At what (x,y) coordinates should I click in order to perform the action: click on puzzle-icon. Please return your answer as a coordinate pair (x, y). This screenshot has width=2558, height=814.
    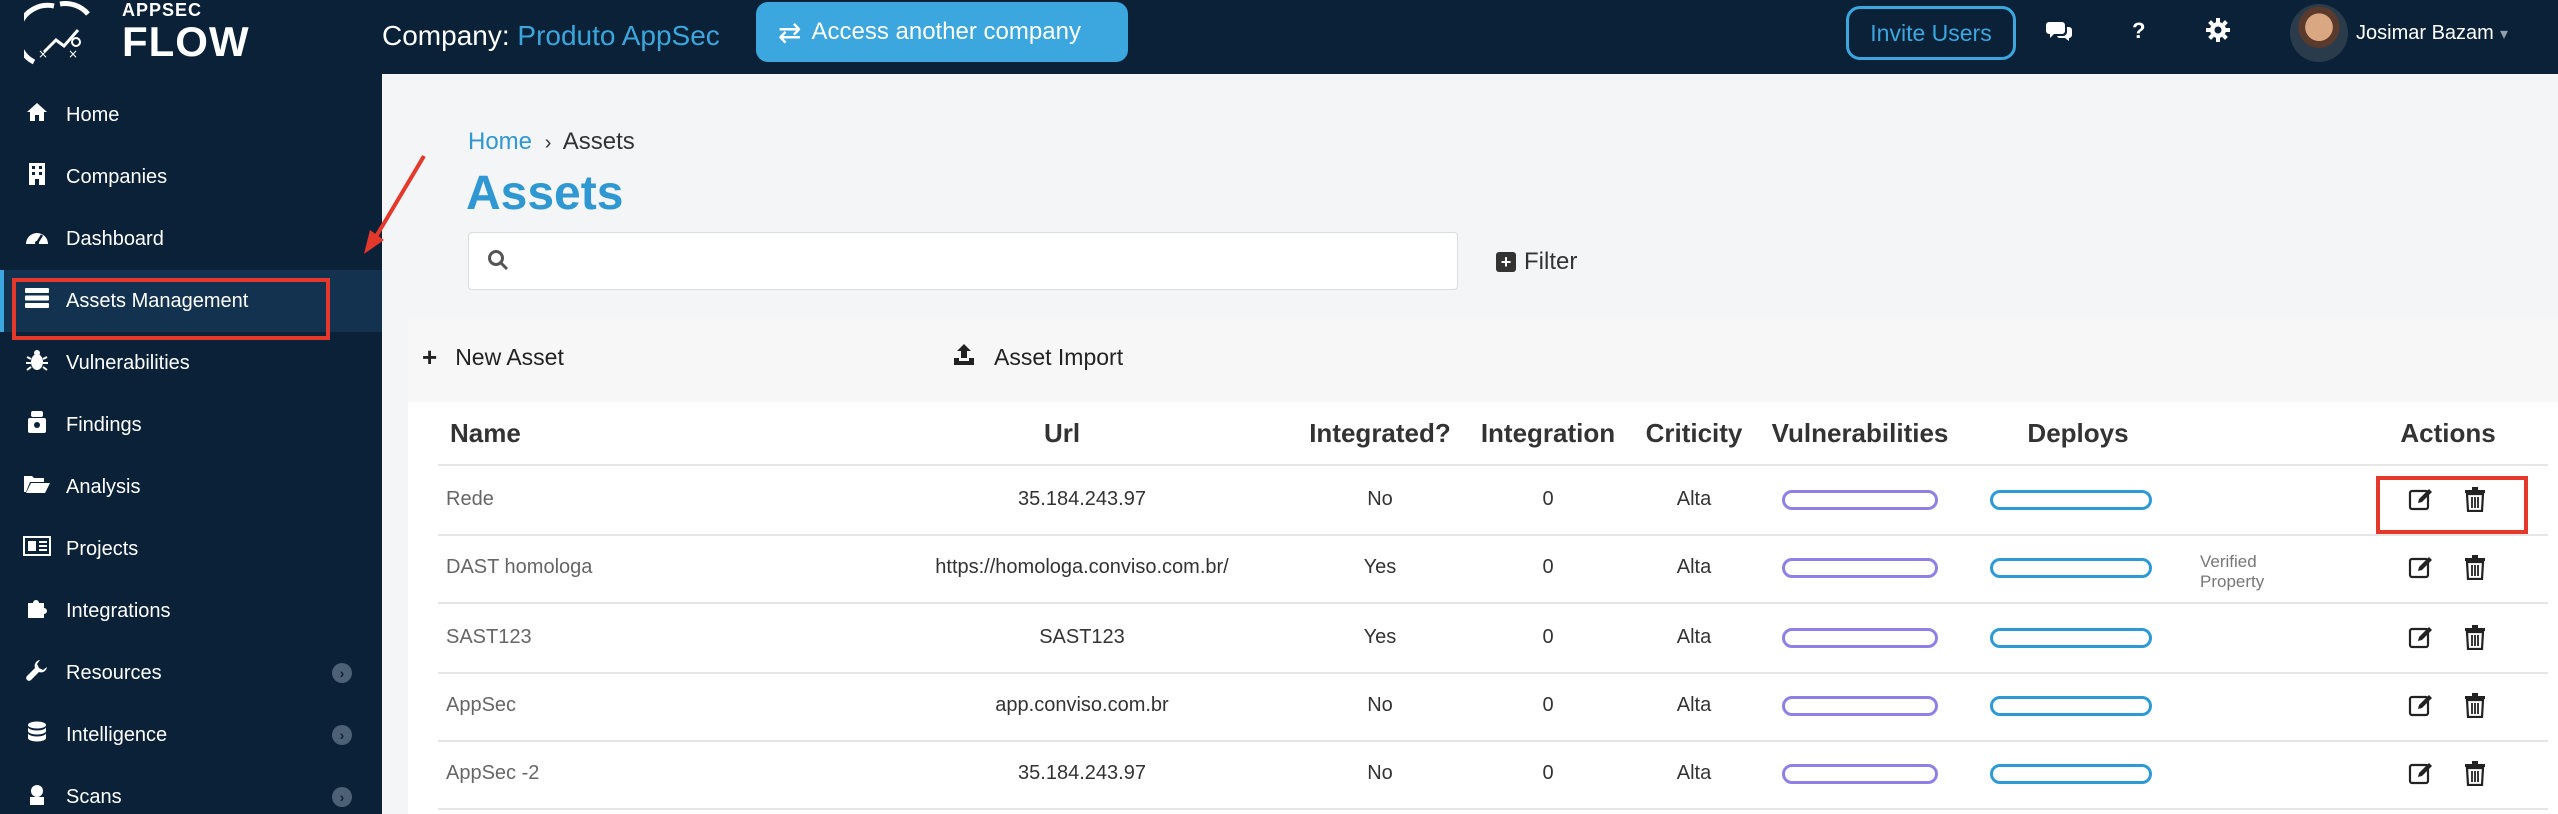
    Looking at the image, I should click on (37, 611).